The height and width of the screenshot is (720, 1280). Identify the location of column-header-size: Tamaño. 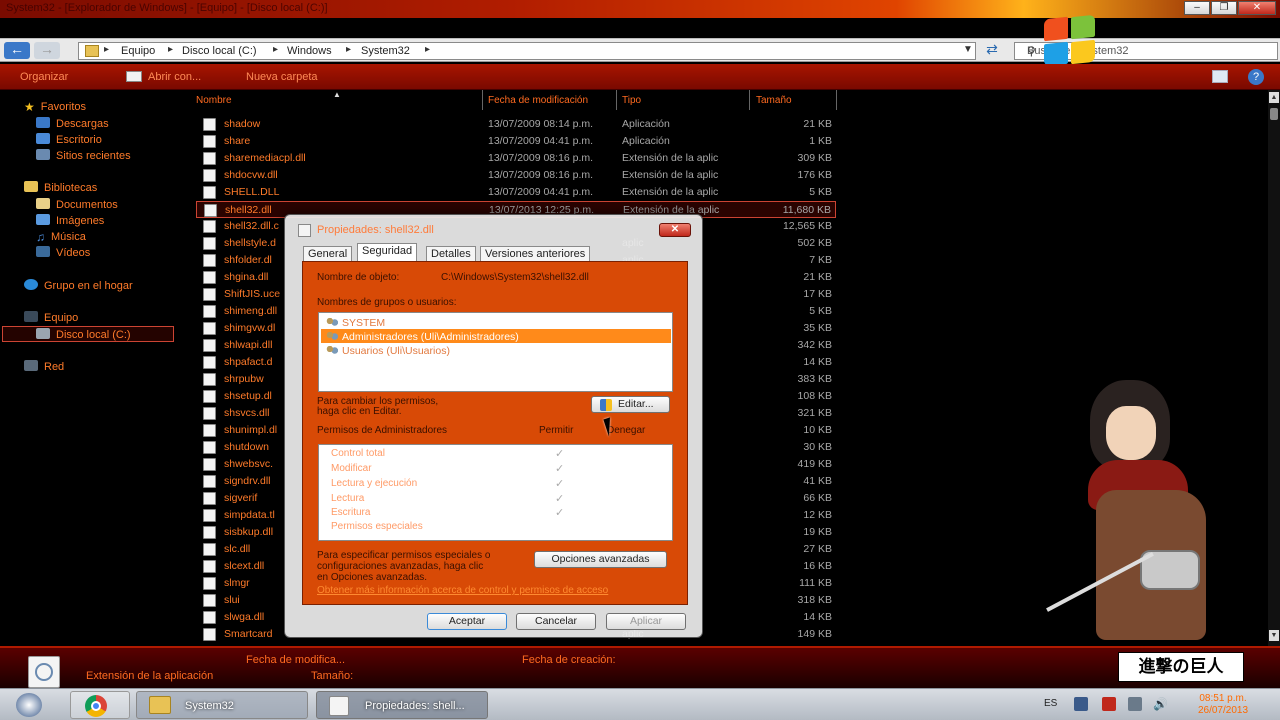
(774, 100).